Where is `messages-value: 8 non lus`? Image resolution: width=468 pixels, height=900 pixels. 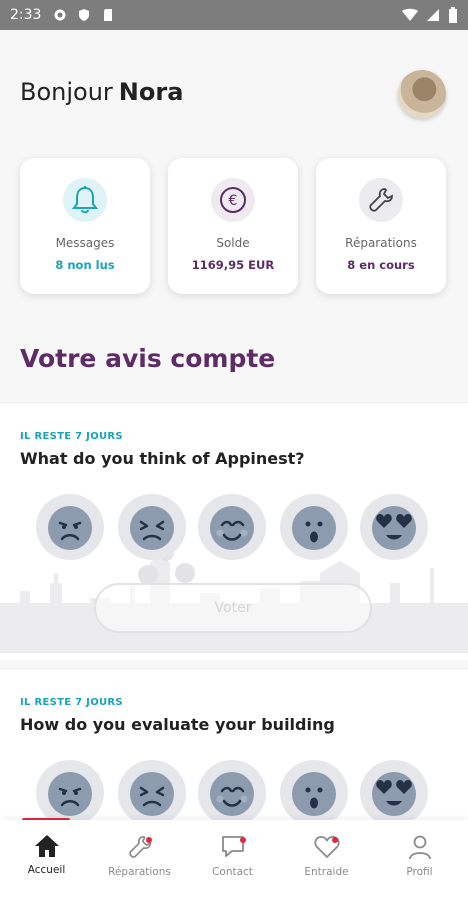
messages-value: 8 non lus is located at coordinates (85, 265).